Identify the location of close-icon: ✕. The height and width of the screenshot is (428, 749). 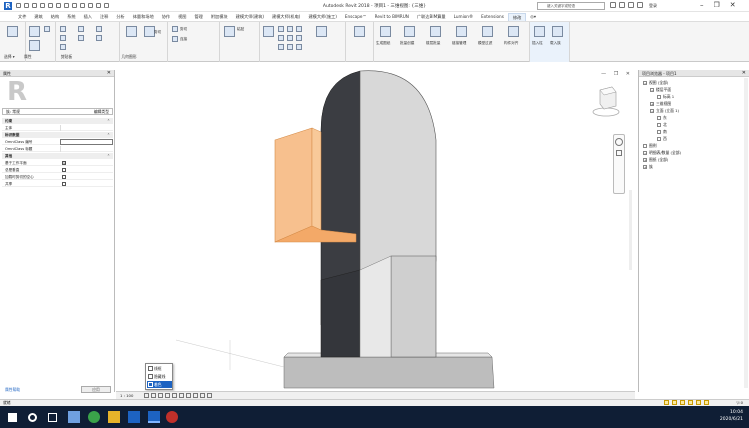
(109, 73).